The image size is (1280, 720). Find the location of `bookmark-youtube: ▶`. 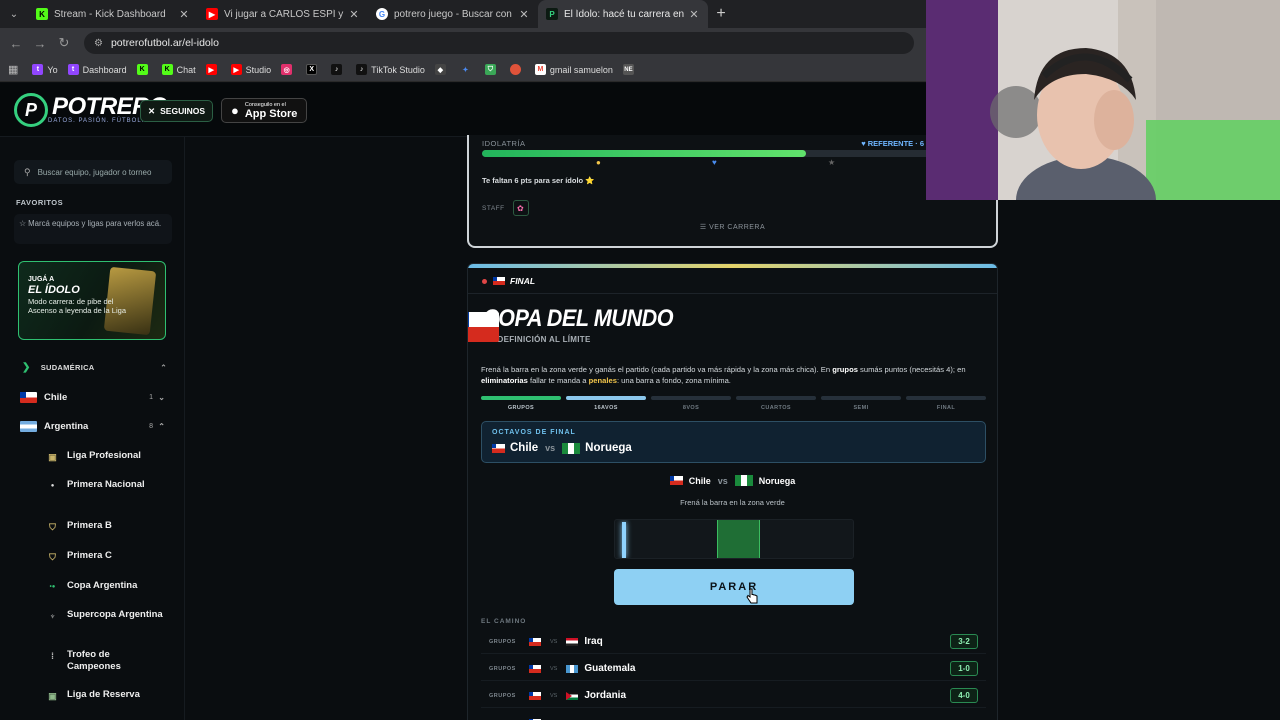

bookmark-youtube: ▶ is located at coordinates (213, 69).